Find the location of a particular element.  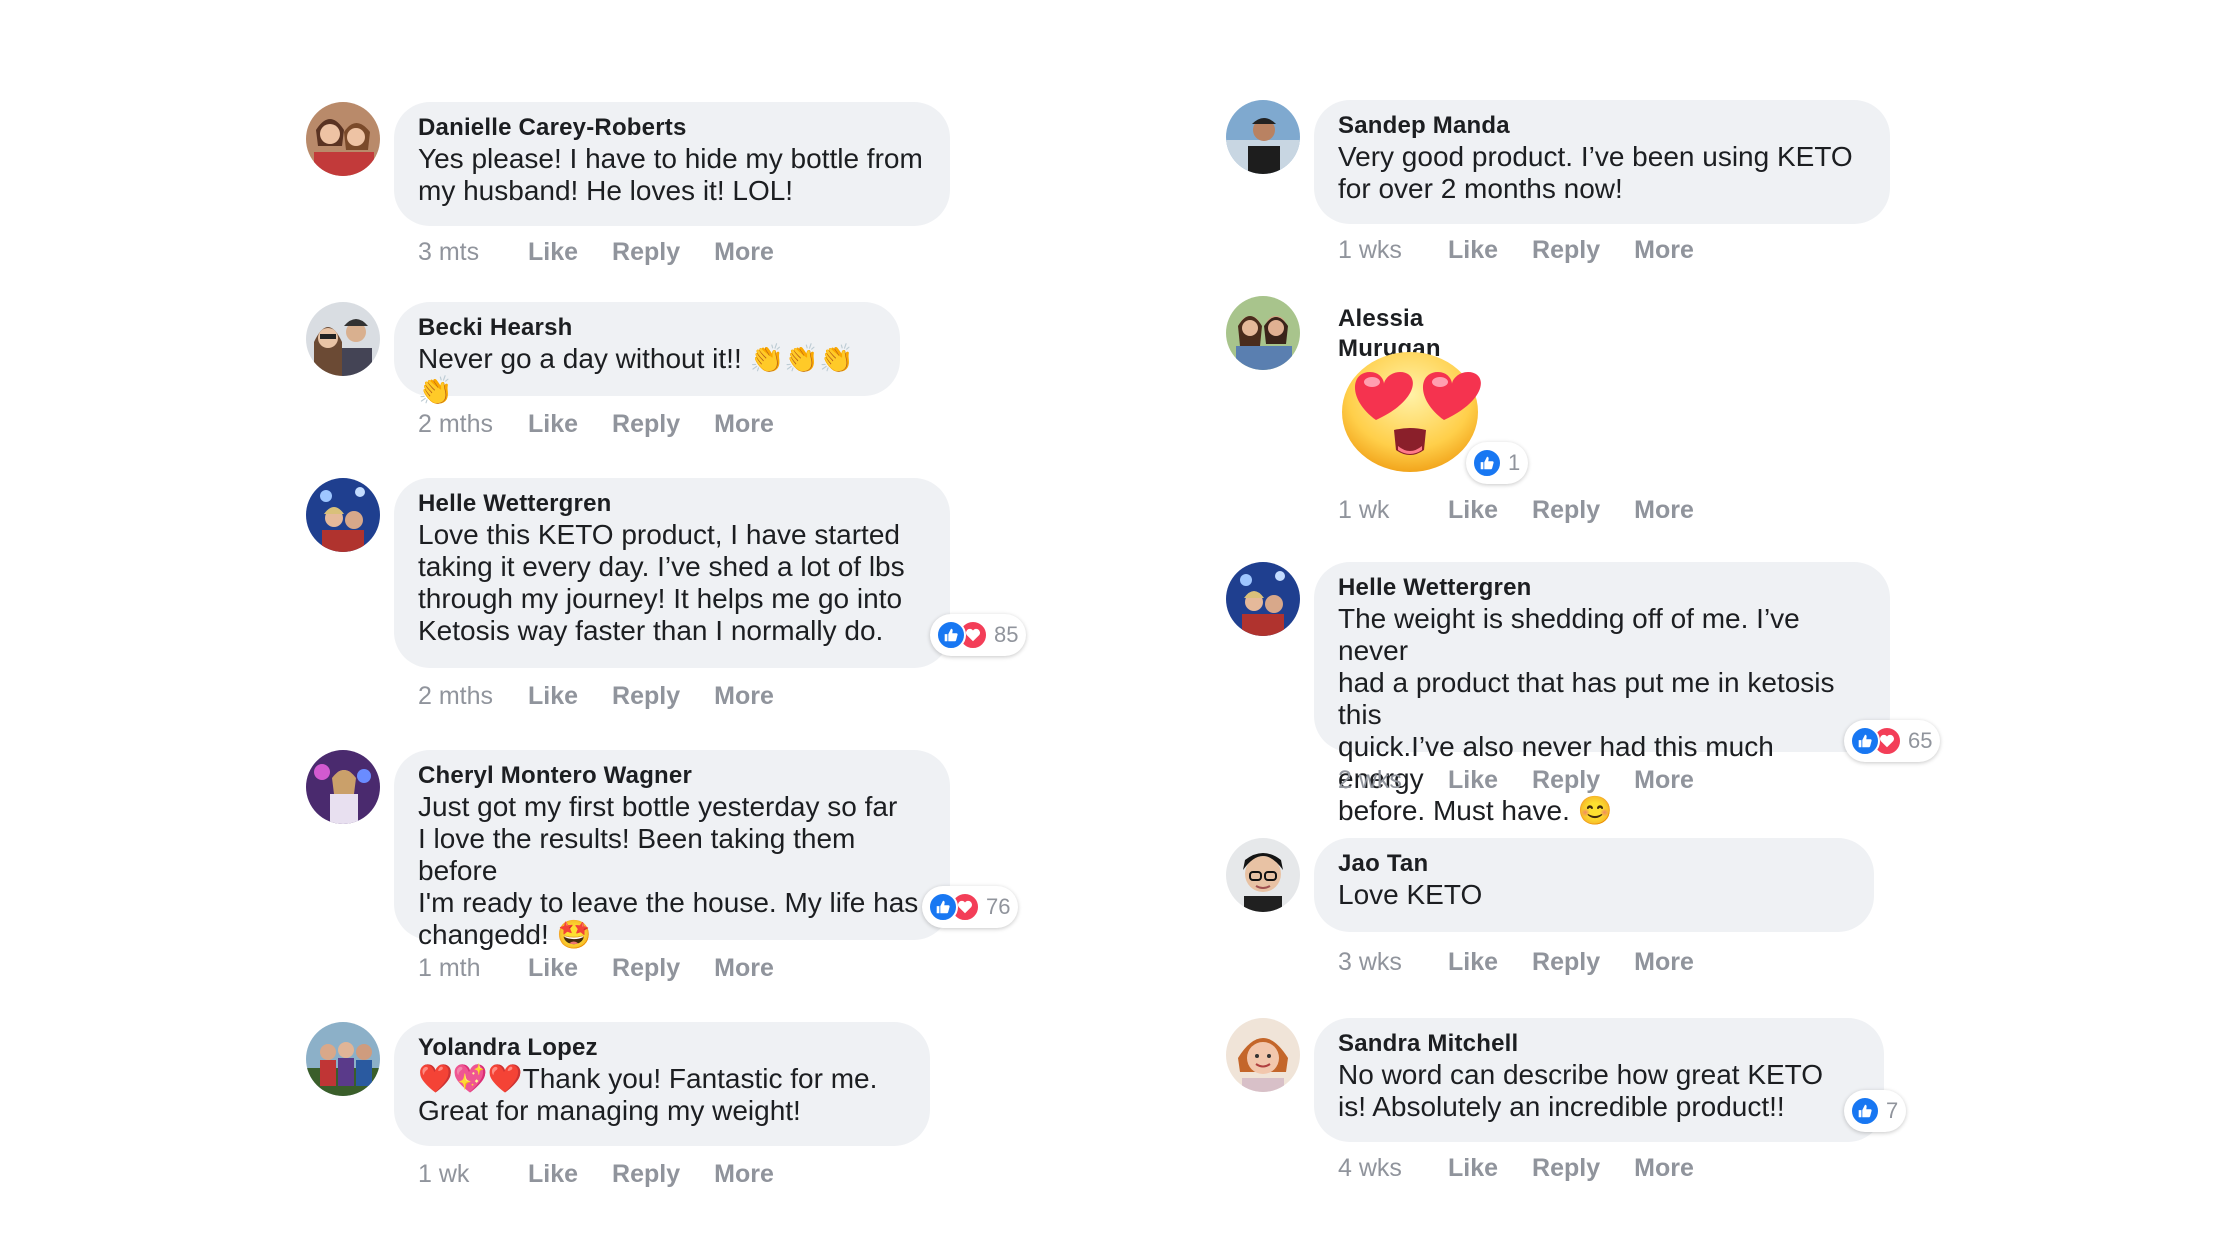

comment-text-line: my husband! He loves it! LOL! is located at coordinates (606, 190).